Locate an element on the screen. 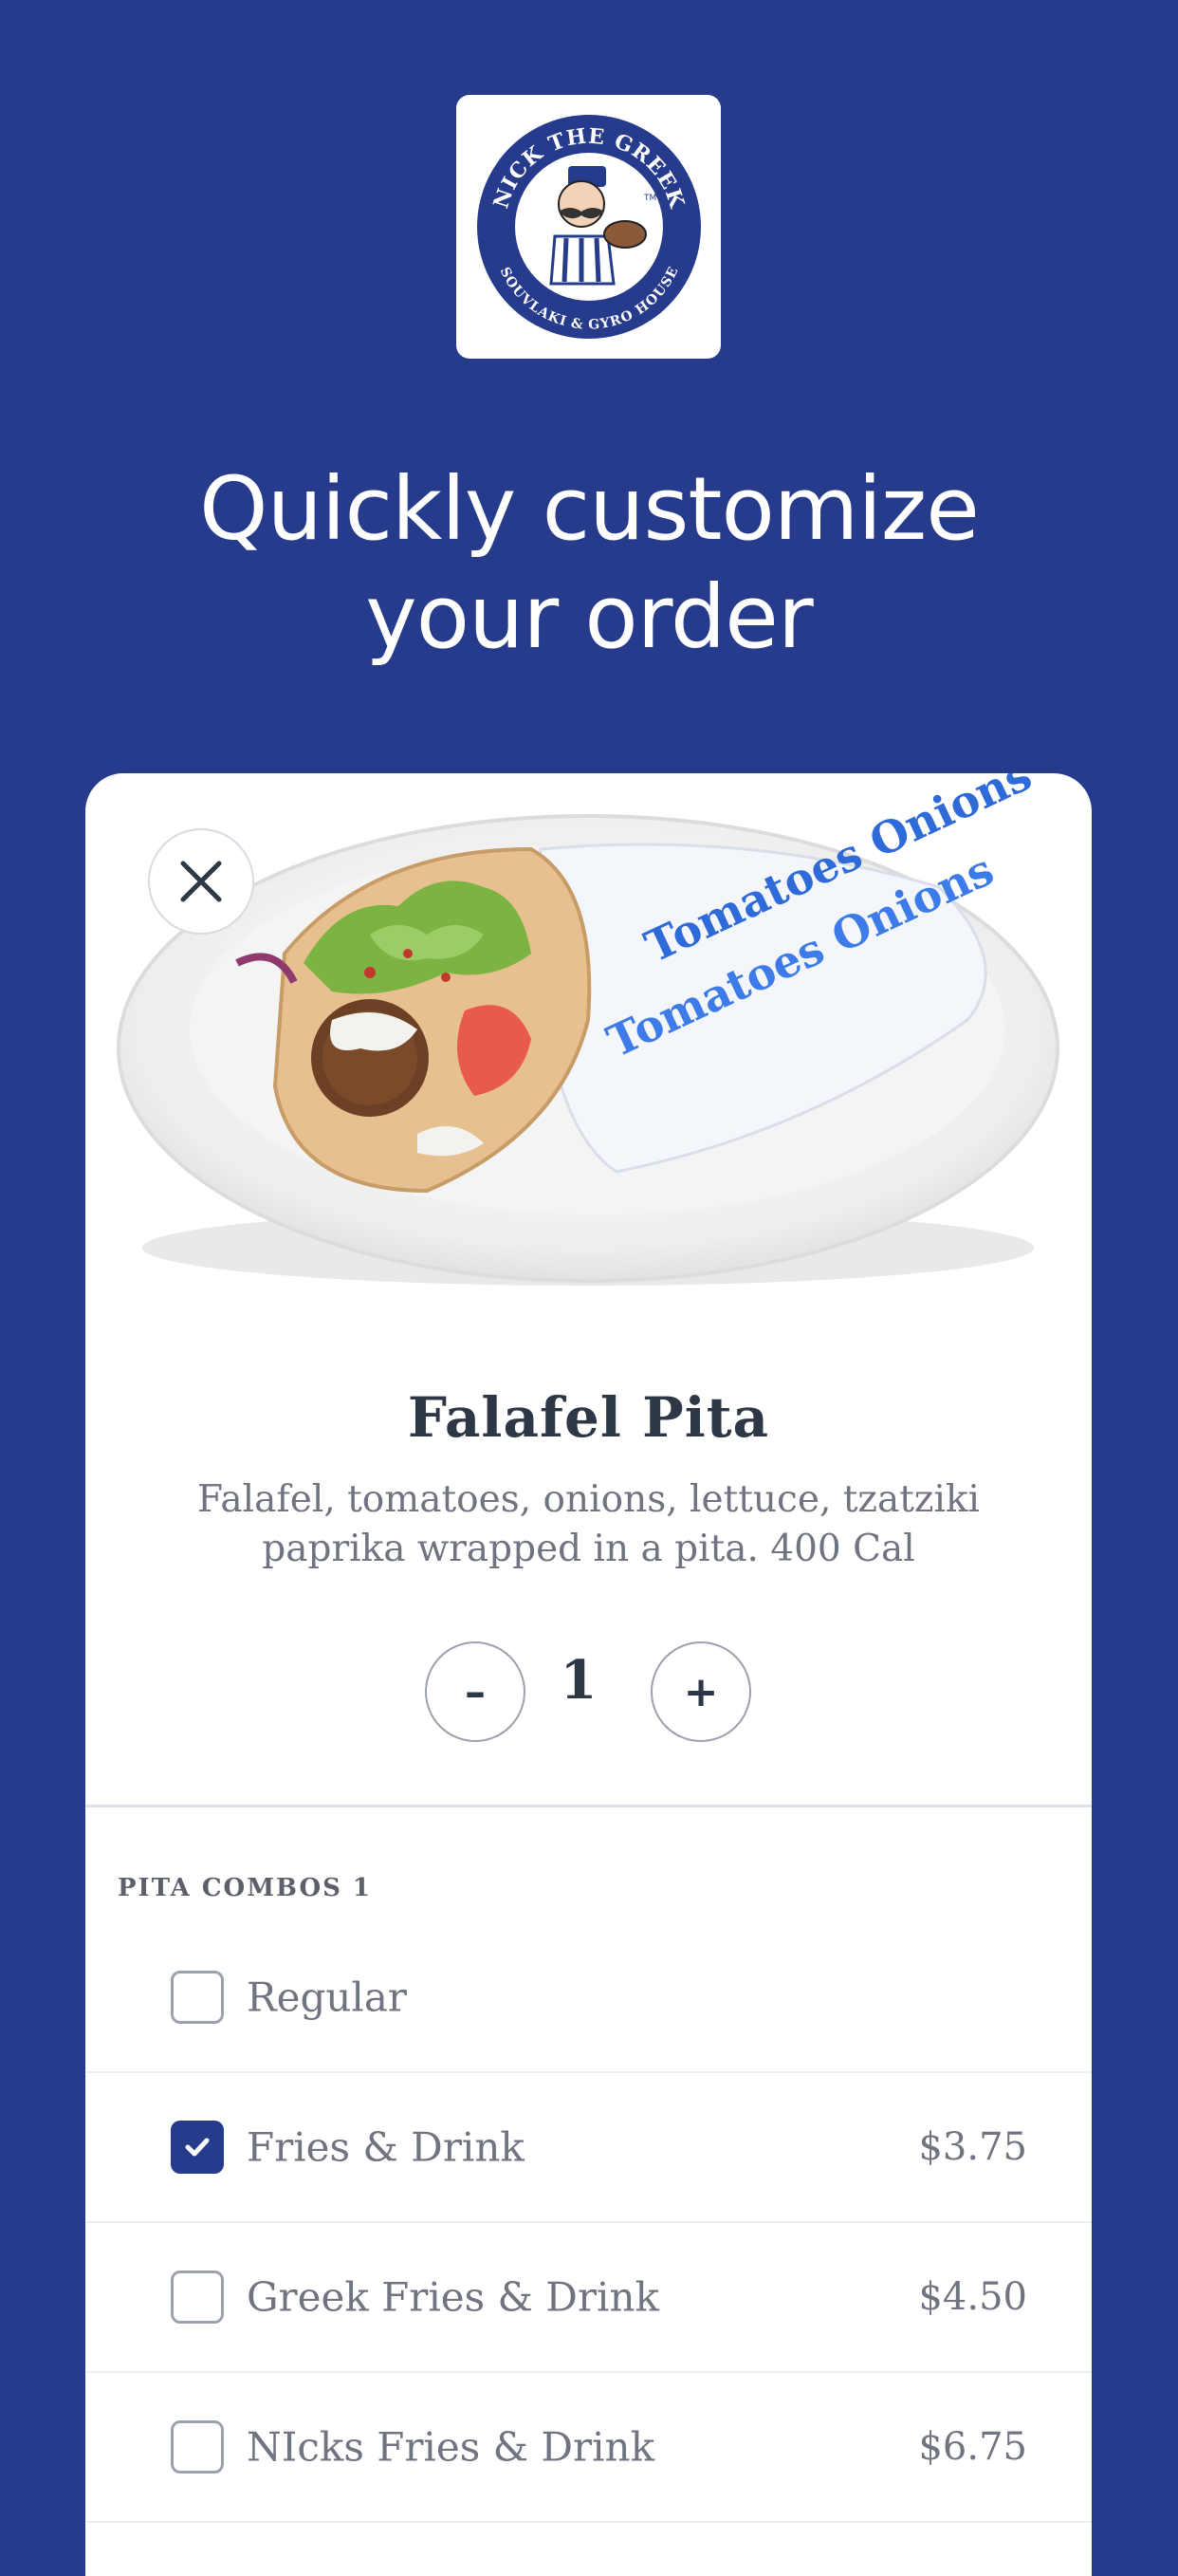  checkbox-checked is located at coordinates (197, 2147).